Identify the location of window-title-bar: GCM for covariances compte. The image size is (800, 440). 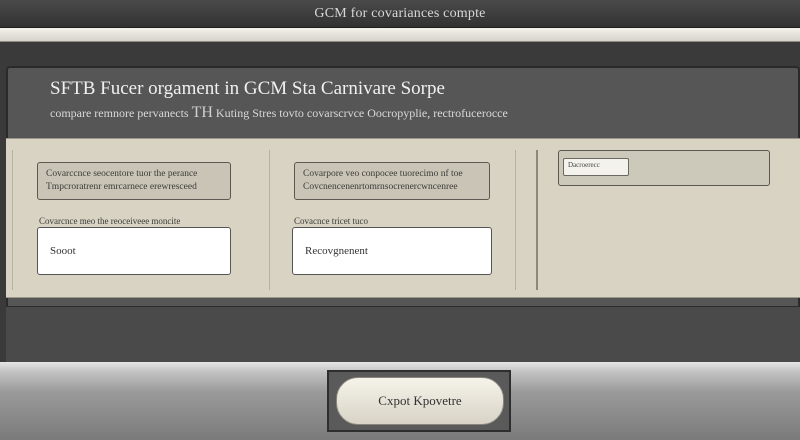
(400, 14).